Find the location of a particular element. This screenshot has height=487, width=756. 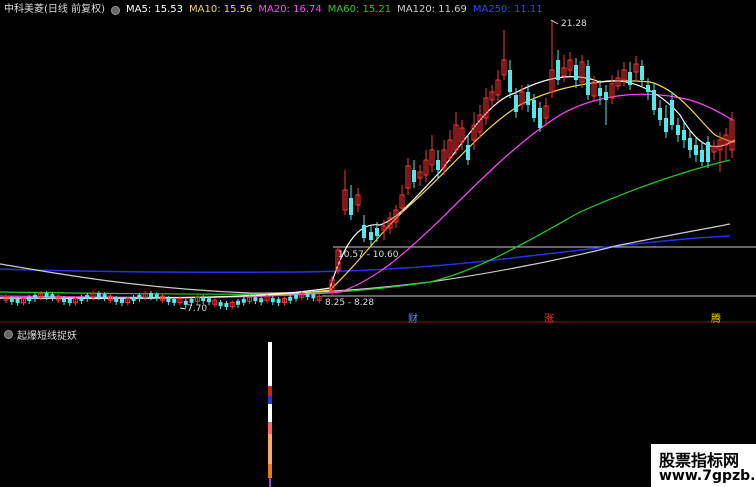

indicator-settings-icon is located at coordinates (8, 334).